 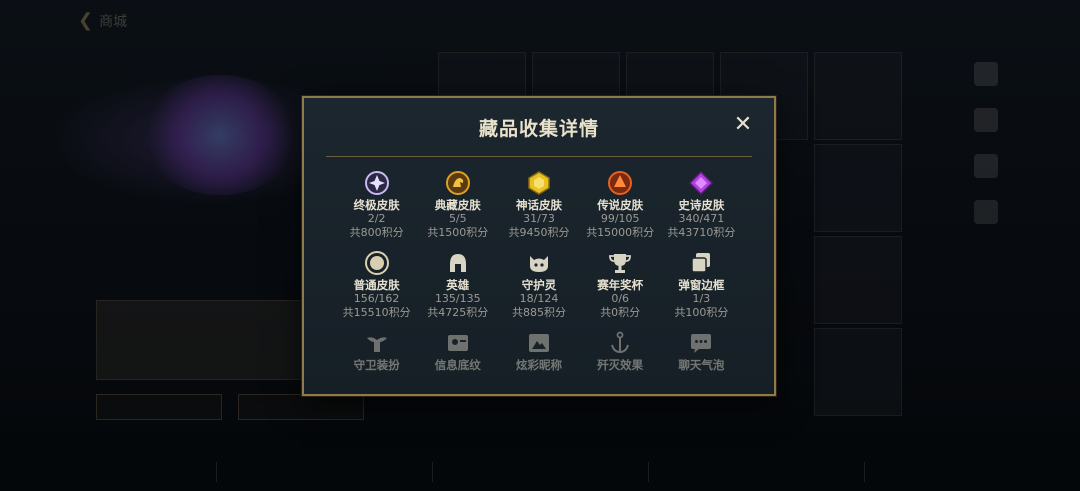 What do you see at coordinates (538, 312) in the screenshot?
I see `category-score: 共885积分` at bounding box center [538, 312].